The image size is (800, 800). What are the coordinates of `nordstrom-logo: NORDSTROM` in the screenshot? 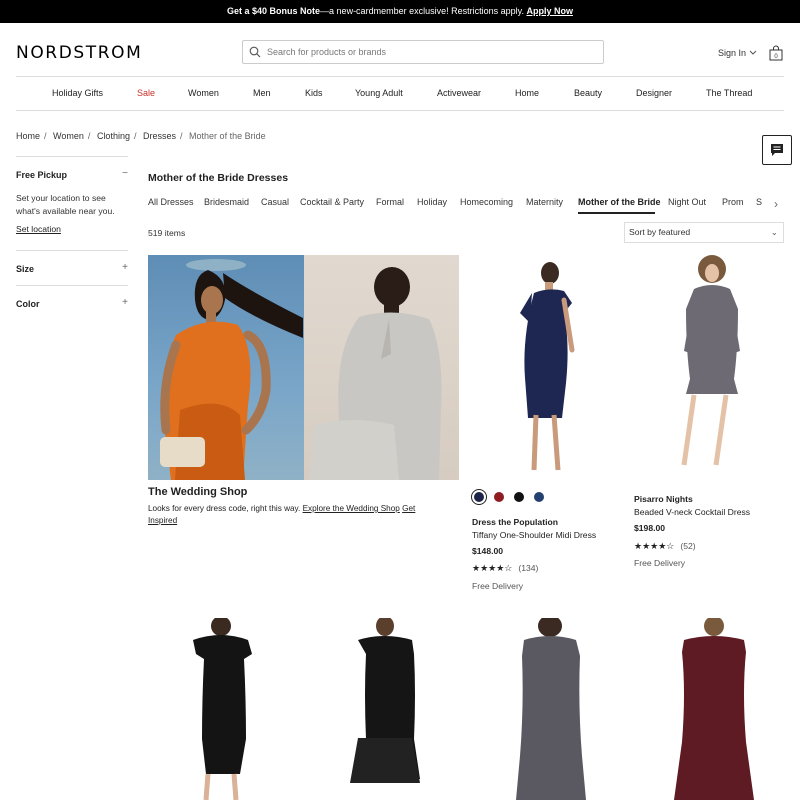 It's located at (79, 53).